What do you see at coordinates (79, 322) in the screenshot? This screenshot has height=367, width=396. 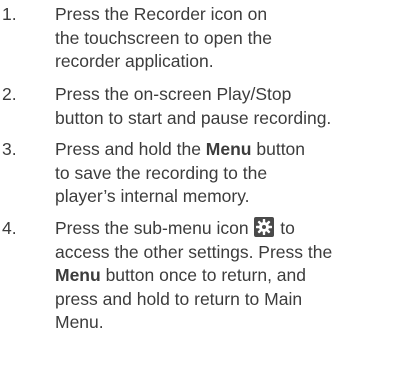 I see `step-text-line: Menu.` at bounding box center [79, 322].